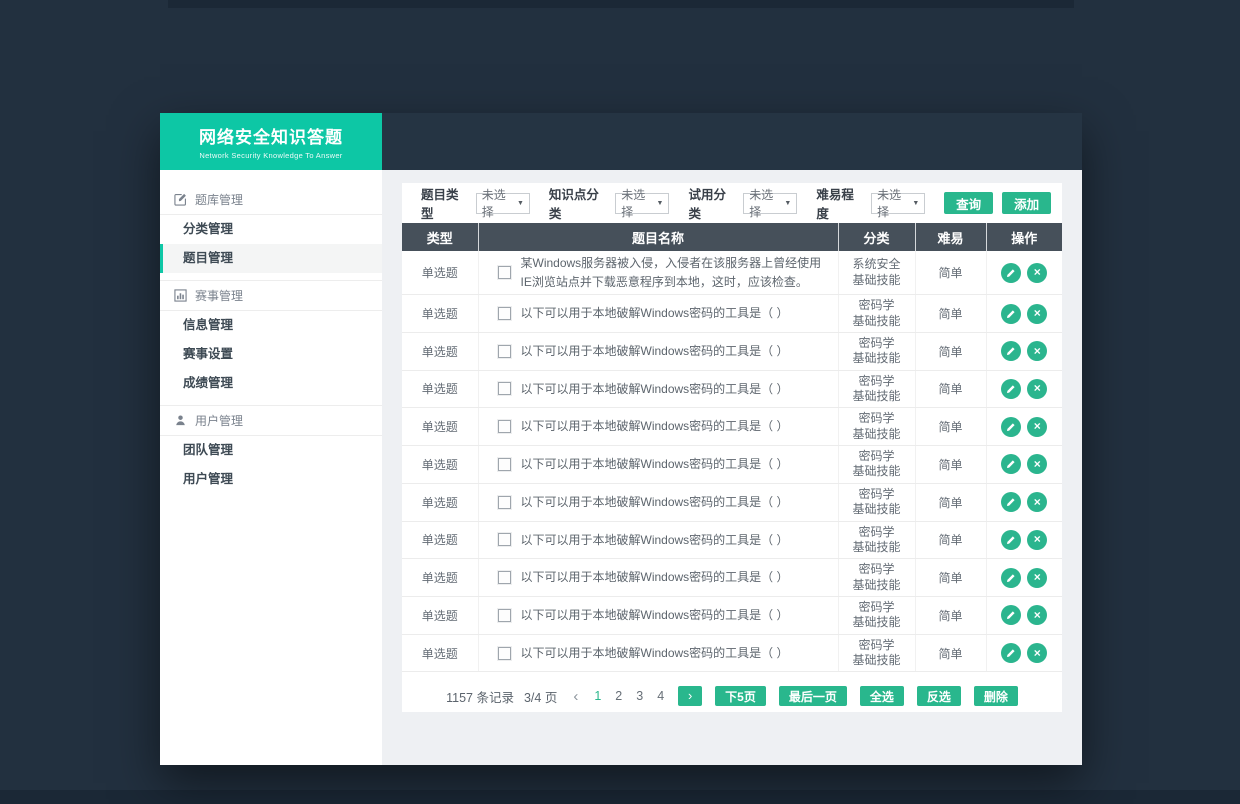 The height and width of the screenshot is (804, 1240). I want to click on query-button: 查询, so click(969, 203).